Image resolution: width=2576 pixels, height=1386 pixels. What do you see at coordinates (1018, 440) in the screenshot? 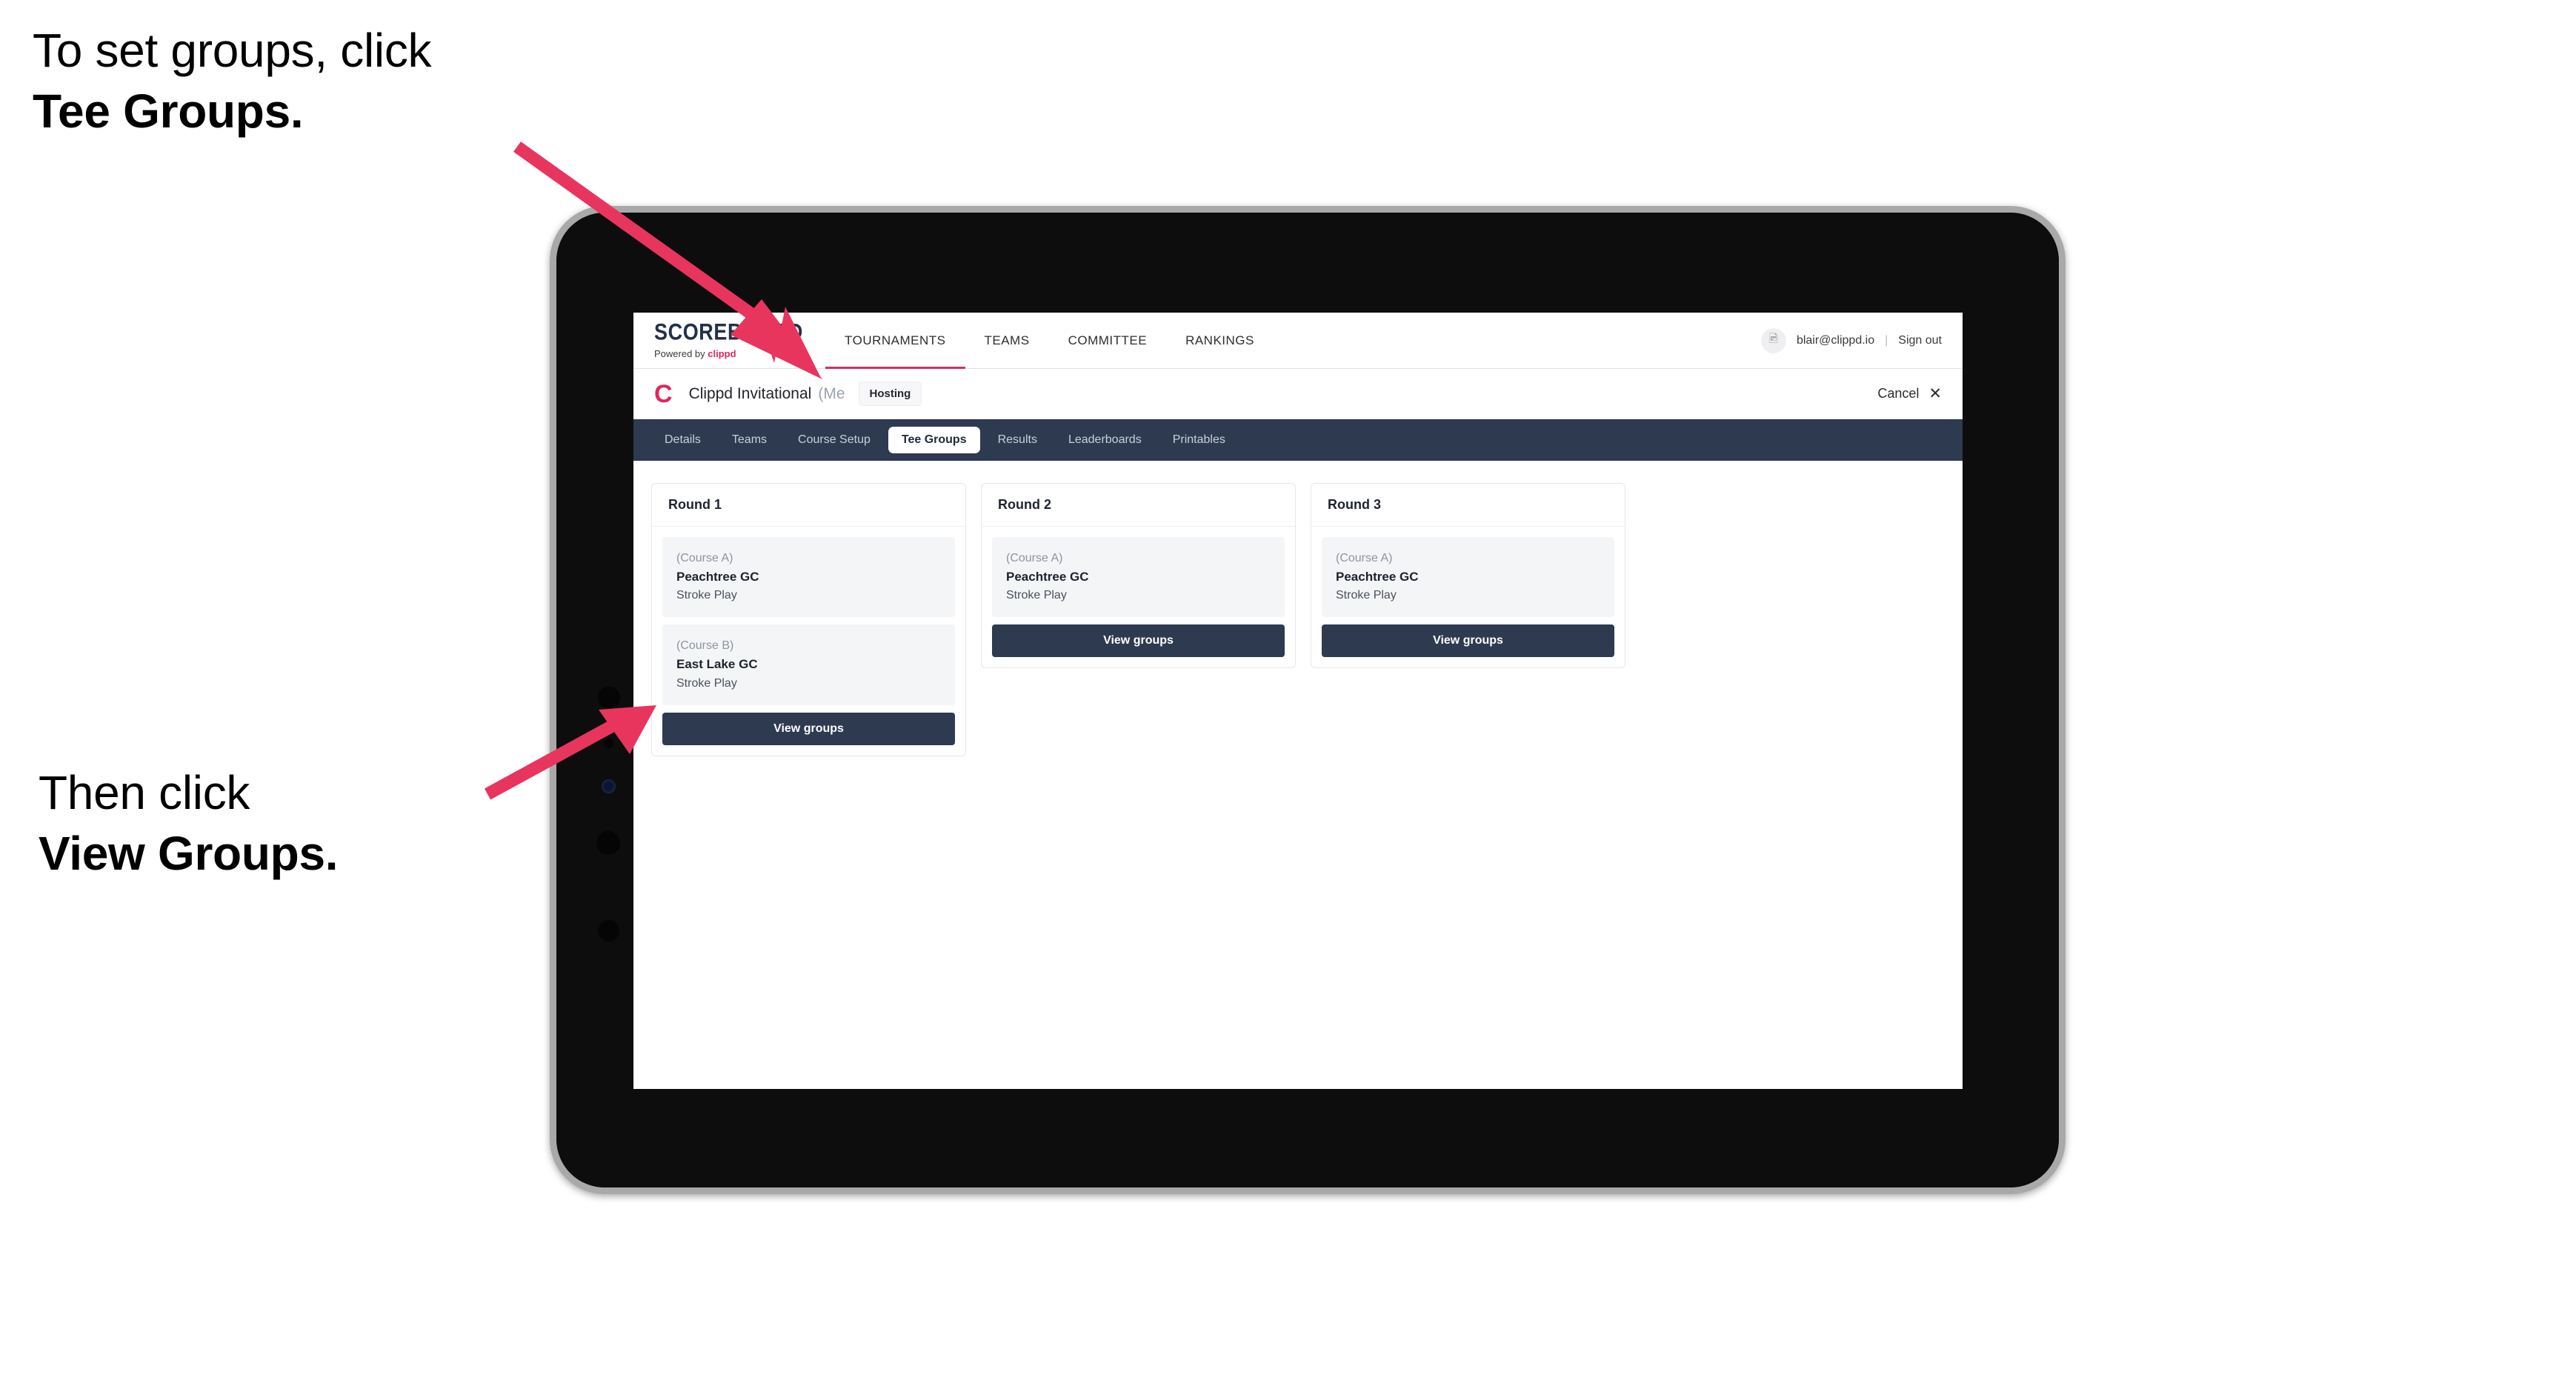
I see `tab-results: Results` at bounding box center [1018, 440].